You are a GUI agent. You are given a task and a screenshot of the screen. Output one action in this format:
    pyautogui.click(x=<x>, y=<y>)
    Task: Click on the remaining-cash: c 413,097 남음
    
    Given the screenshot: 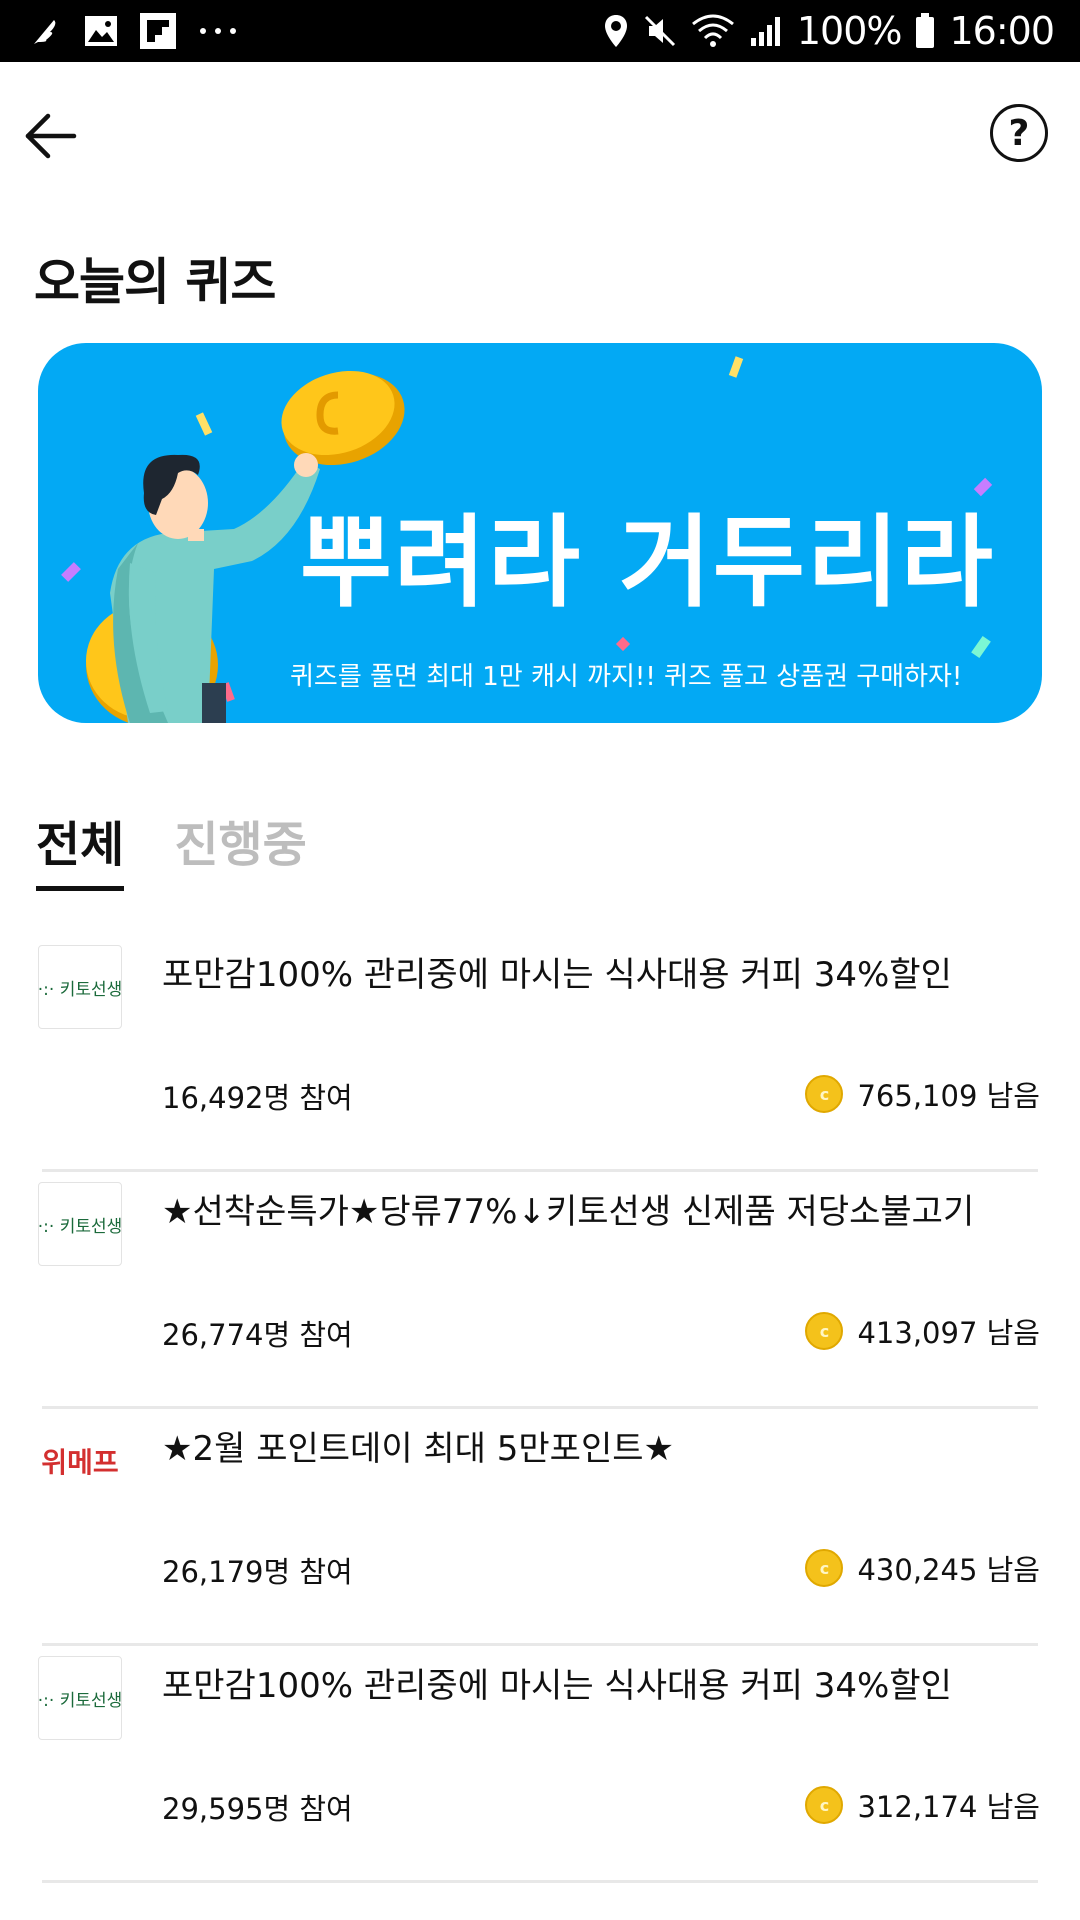 What is the action you would take?
    pyautogui.click(x=922, y=1331)
    